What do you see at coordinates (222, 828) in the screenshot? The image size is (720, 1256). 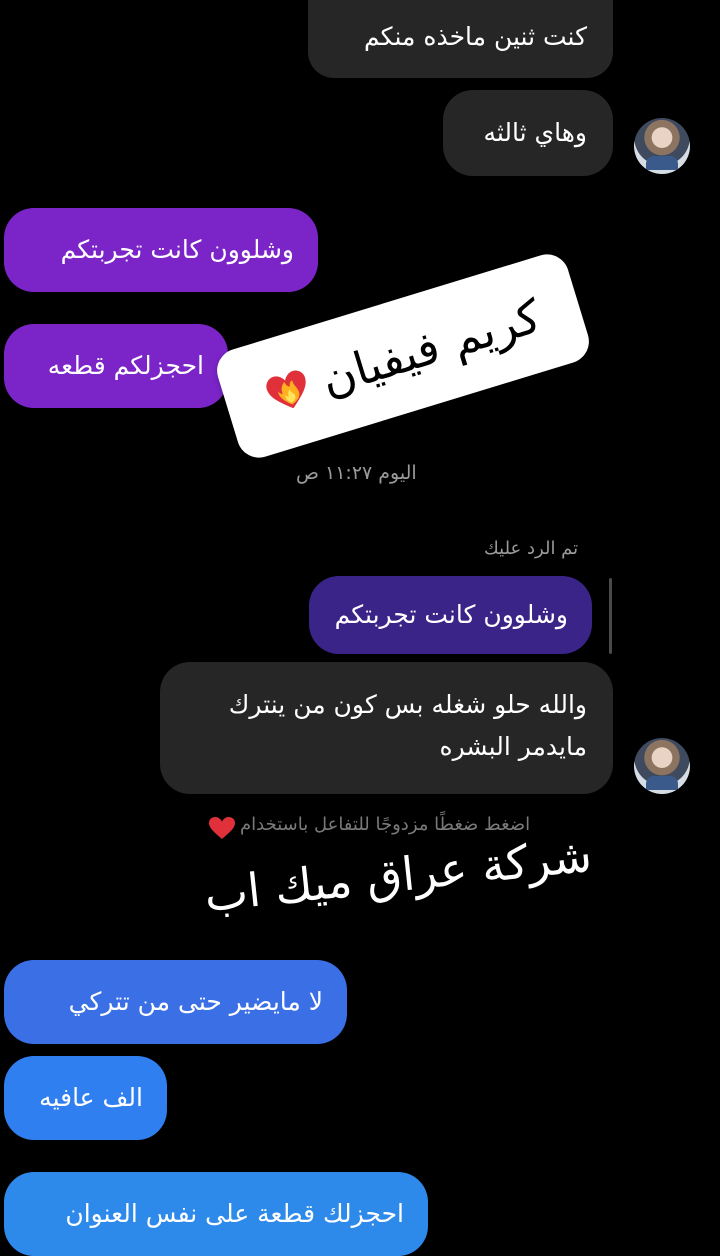 I see `heart-icon` at bounding box center [222, 828].